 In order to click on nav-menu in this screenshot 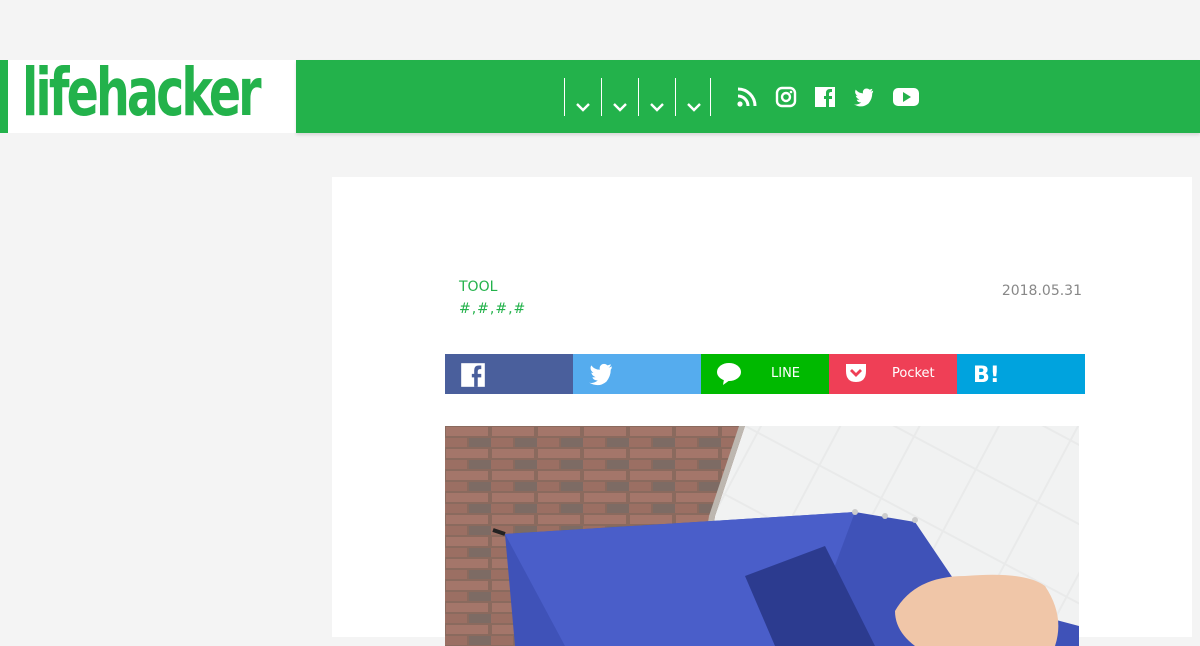, I will do `click(637, 97)`.